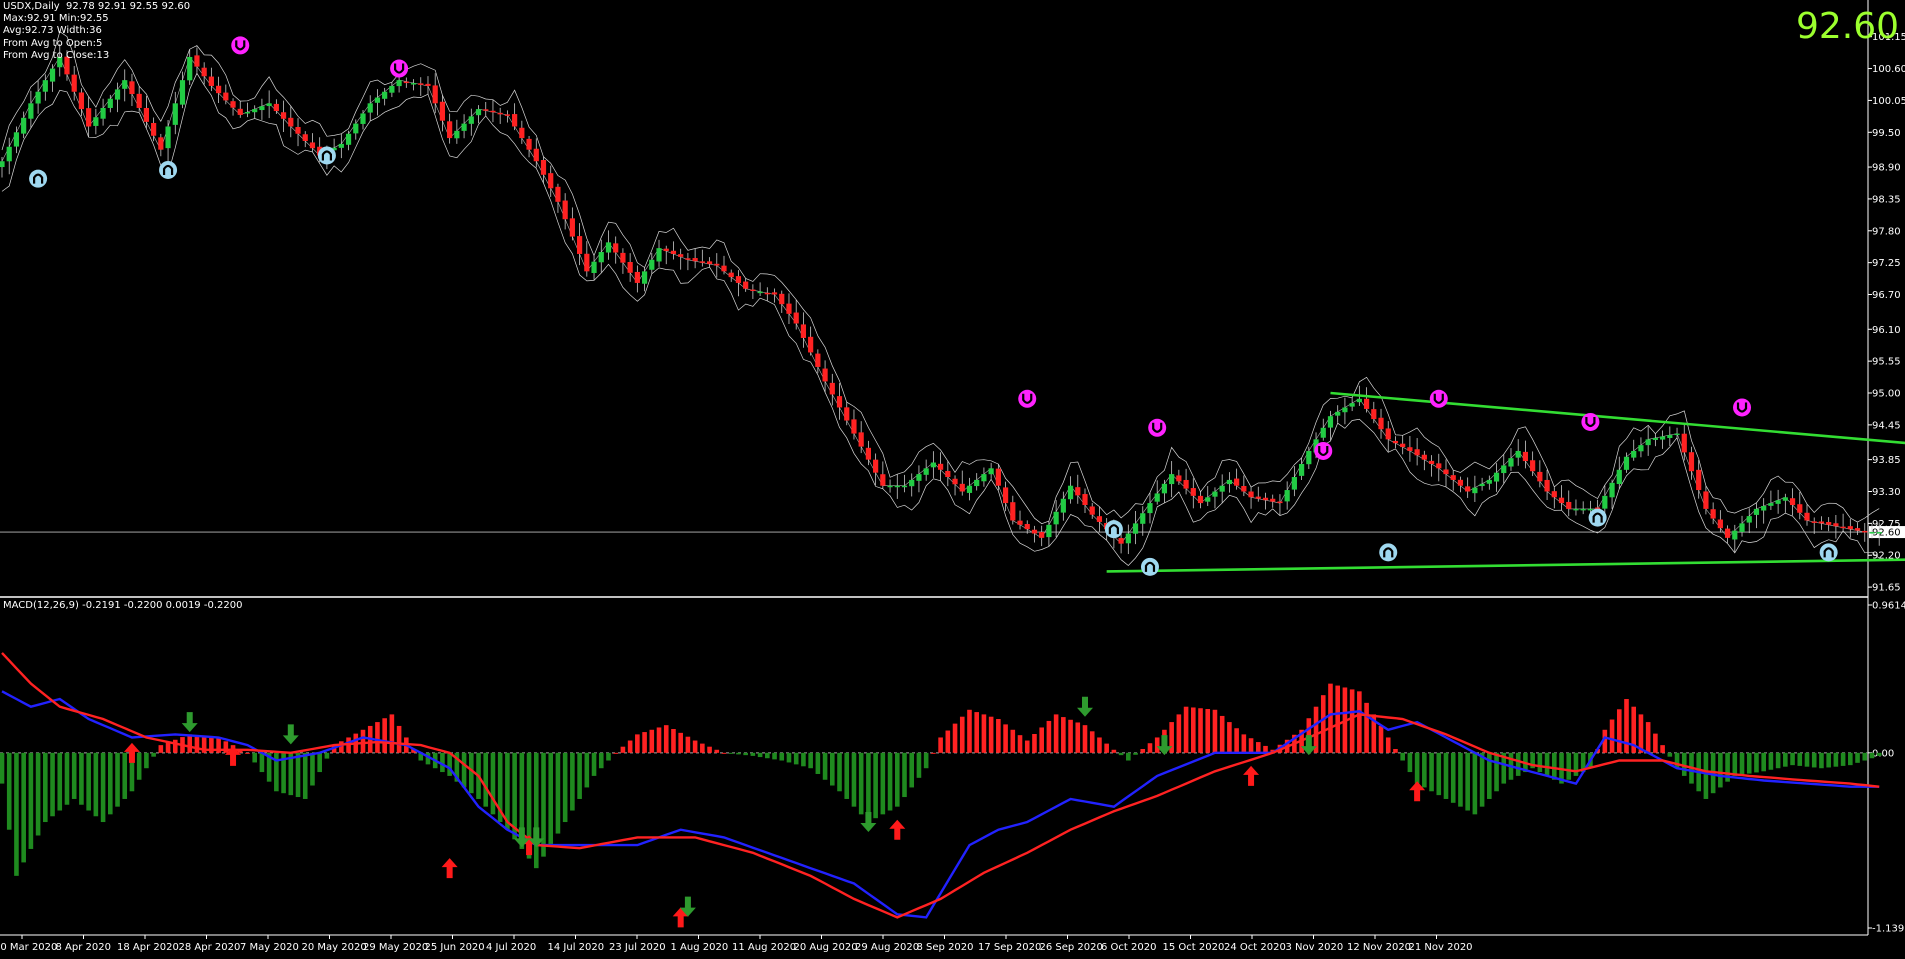  I want to click on from-avg-close-info: From Avg to Close:13, so click(56, 55).